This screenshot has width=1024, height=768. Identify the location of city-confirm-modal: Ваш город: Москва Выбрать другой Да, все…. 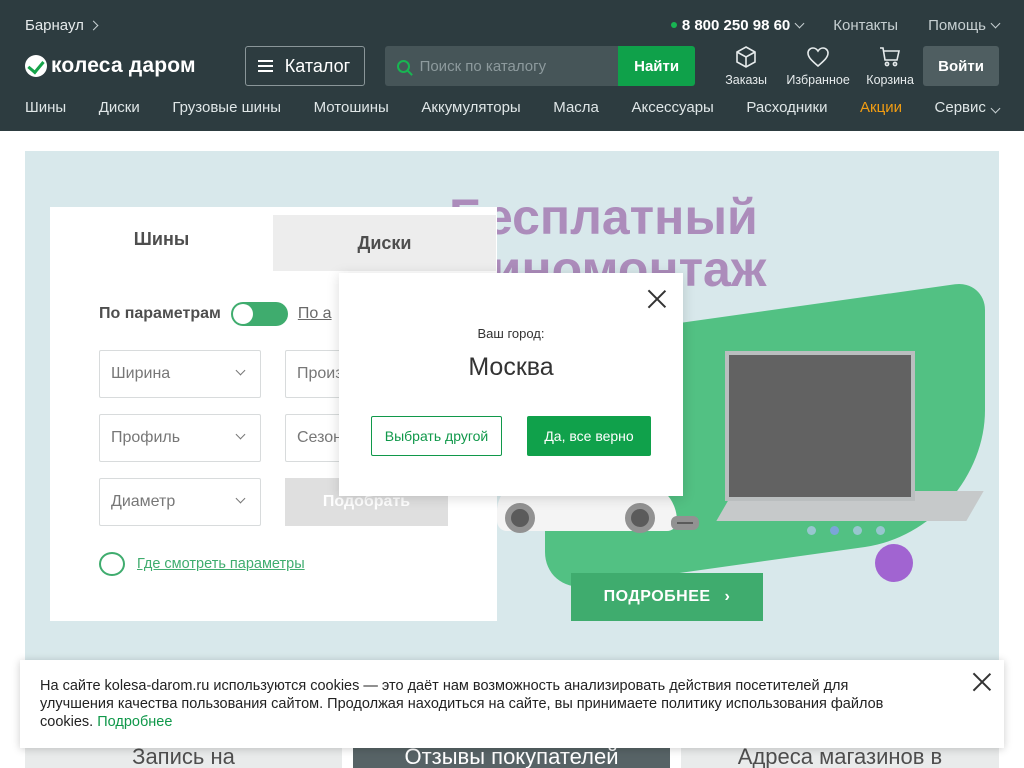
(511, 384).